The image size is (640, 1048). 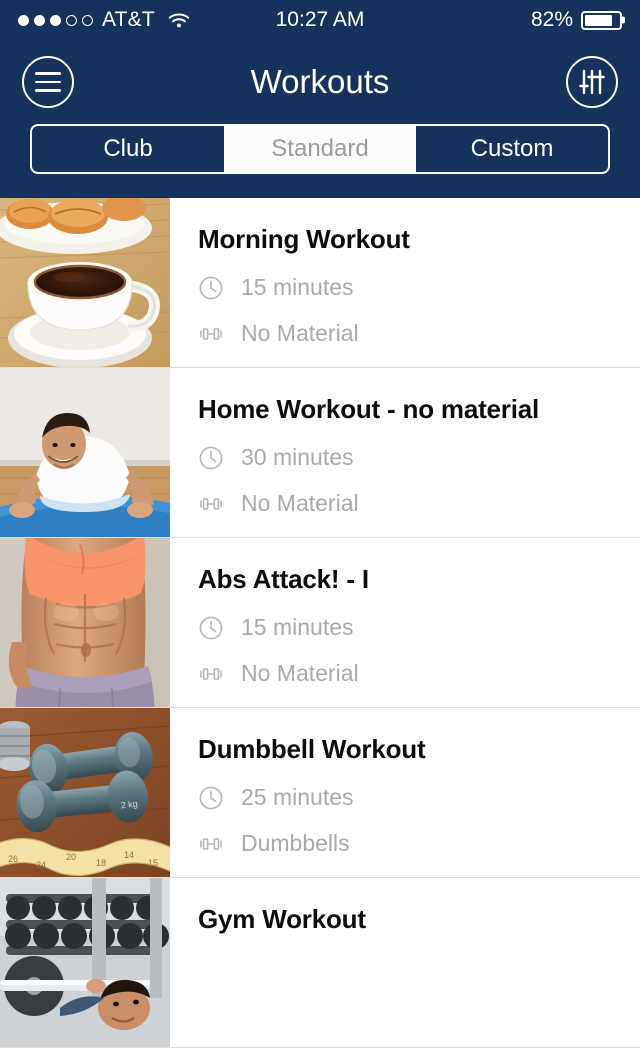 I want to click on workout-info: Dumbbell Workout 25 minutes Dumbbells, so click(x=405, y=792).